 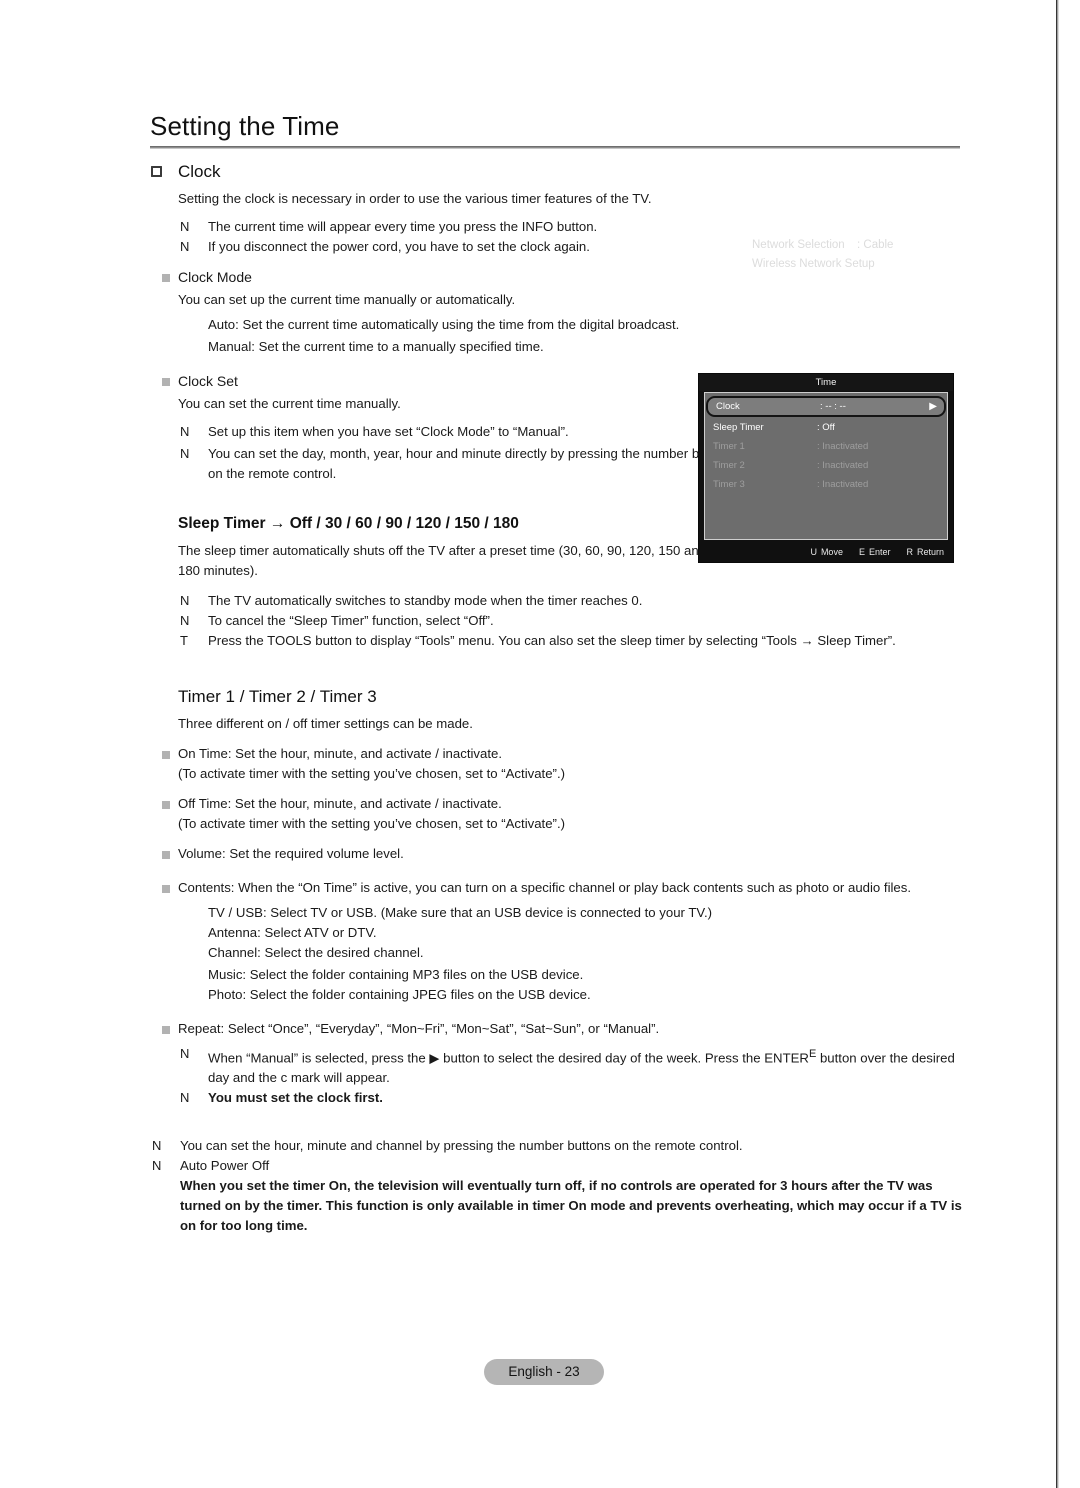 I want to click on osd-hint-enter-key: E, so click(x=861, y=551).